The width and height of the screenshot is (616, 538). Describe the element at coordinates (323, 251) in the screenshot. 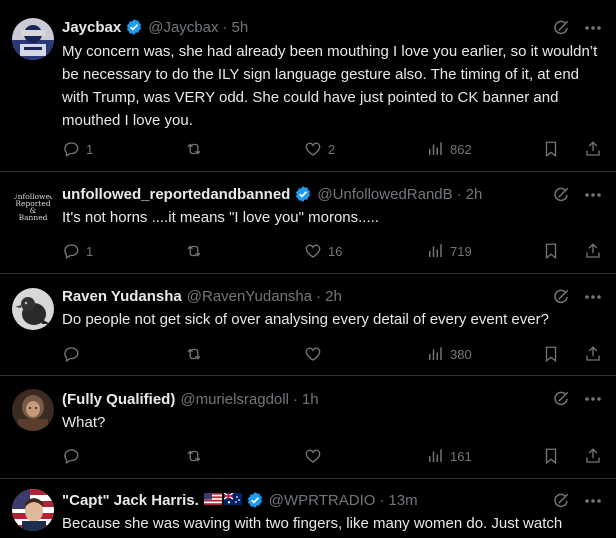

I see `like-button: 16` at that location.